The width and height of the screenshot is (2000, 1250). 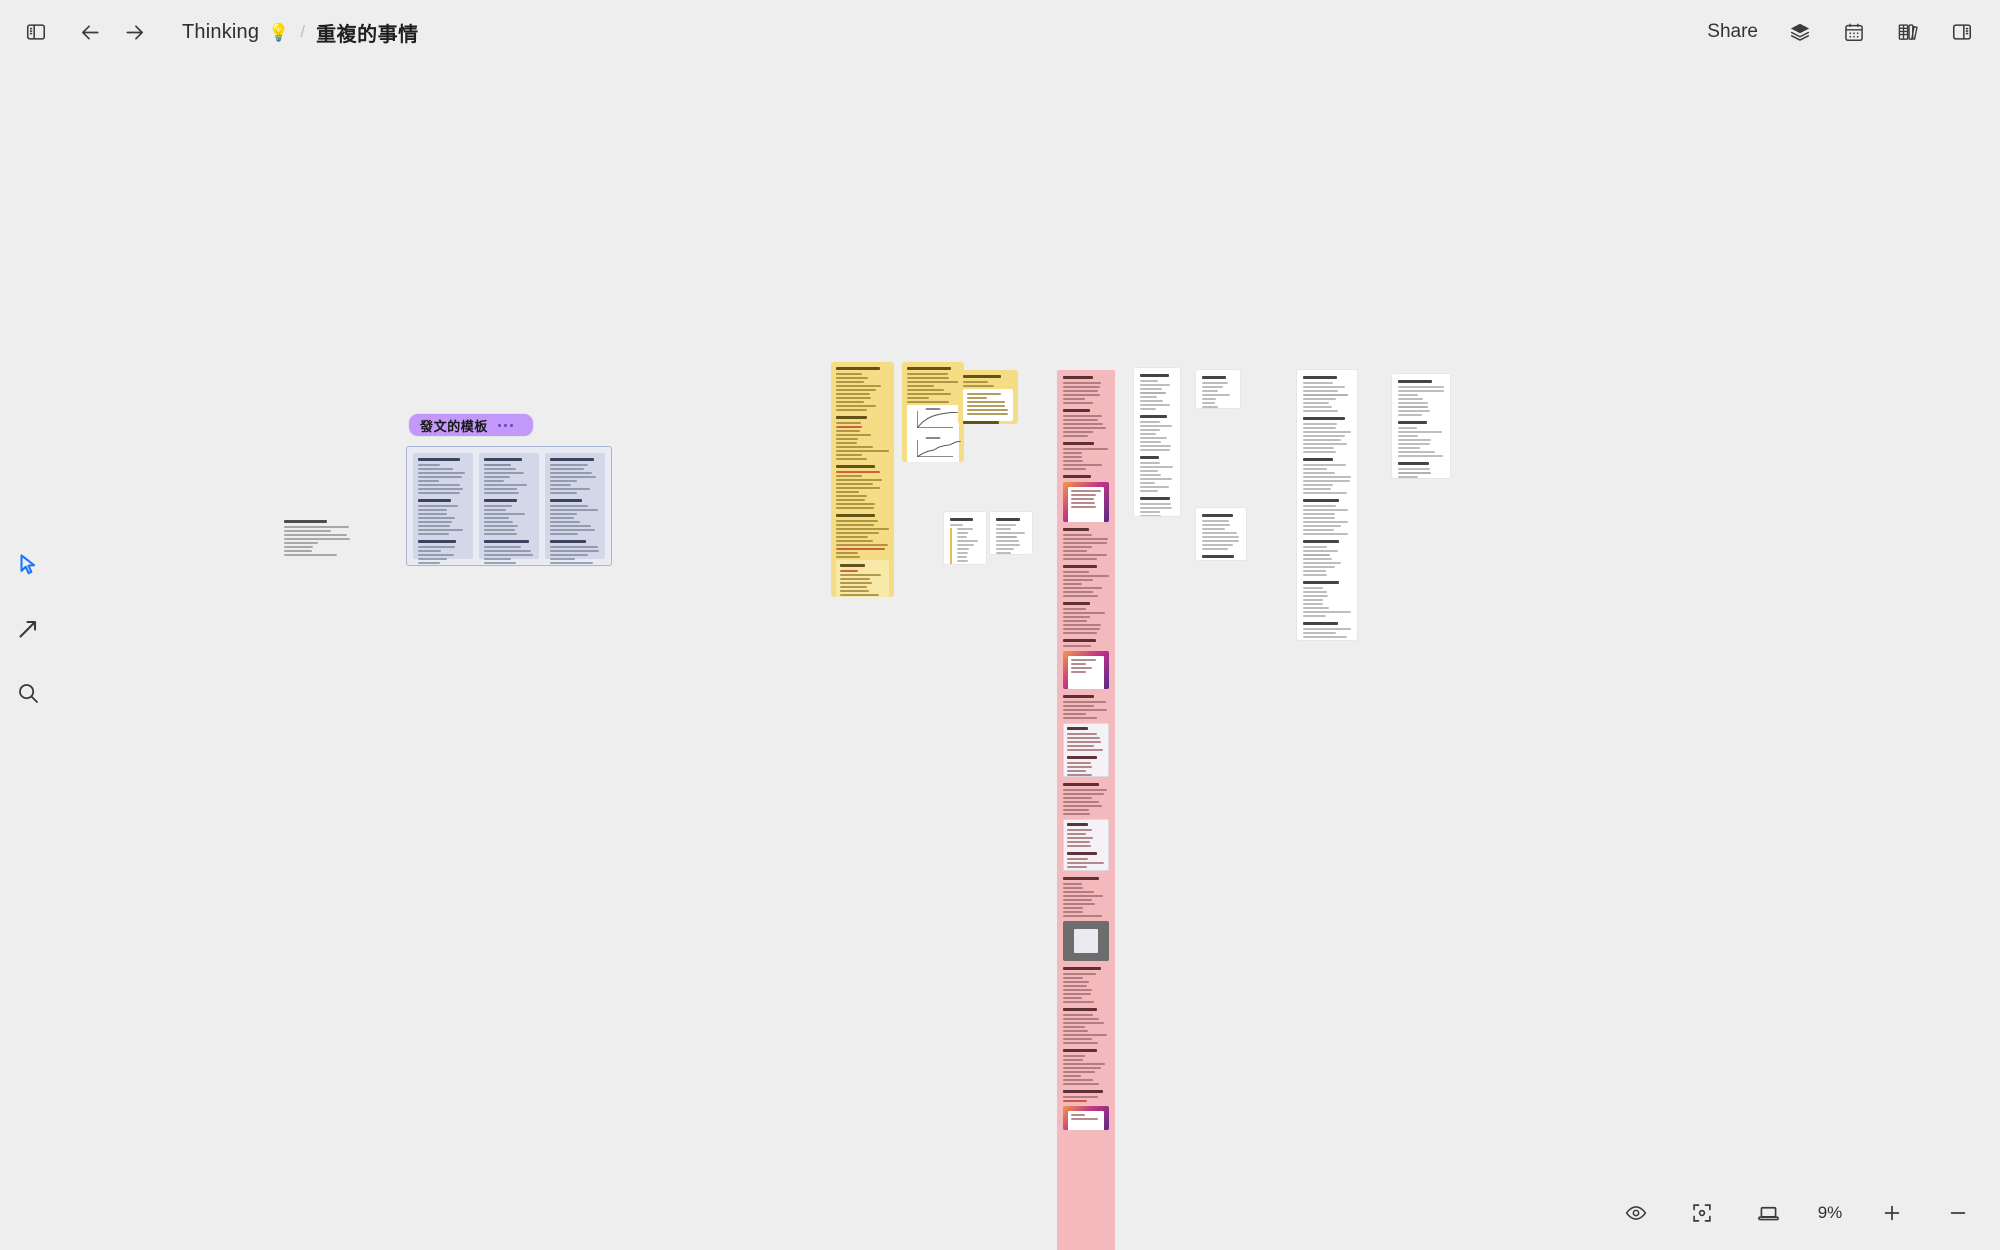 I want to click on canvas-card-yellow-small, so click(x=988, y=397).